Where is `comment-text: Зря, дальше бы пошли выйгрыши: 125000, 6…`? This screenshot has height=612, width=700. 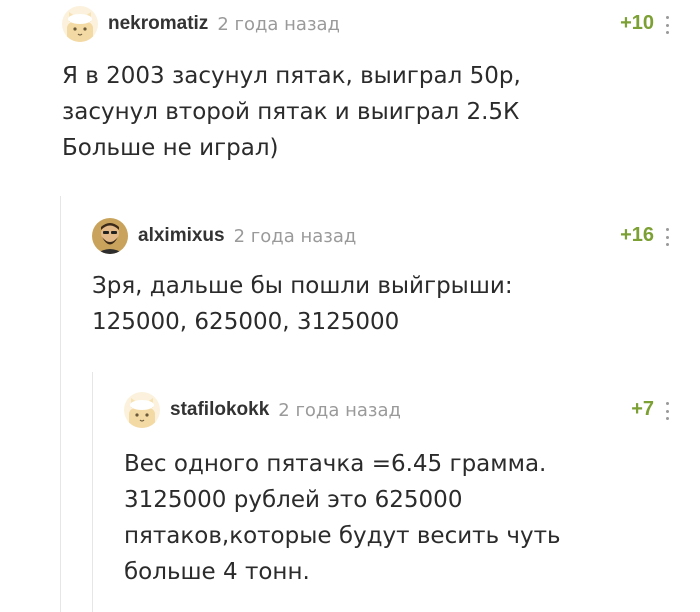
comment-text: Зря, дальше бы пошли выйгрыши: 125000, 6… is located at coordinates (302, 304).